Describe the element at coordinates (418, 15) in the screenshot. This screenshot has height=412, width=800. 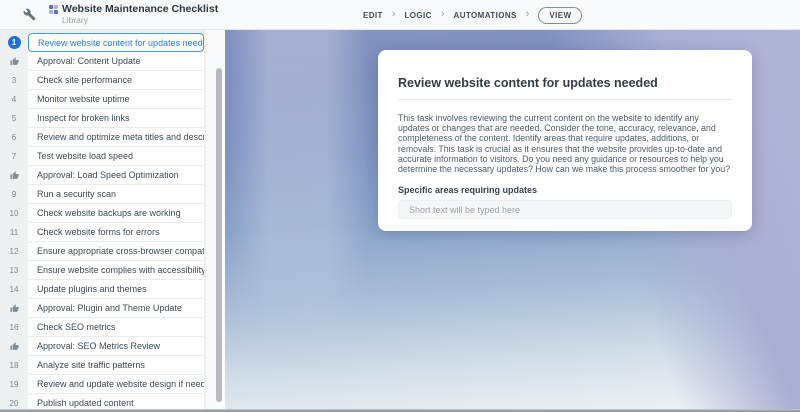
I see `tab-logic: LOGIC` at that location.